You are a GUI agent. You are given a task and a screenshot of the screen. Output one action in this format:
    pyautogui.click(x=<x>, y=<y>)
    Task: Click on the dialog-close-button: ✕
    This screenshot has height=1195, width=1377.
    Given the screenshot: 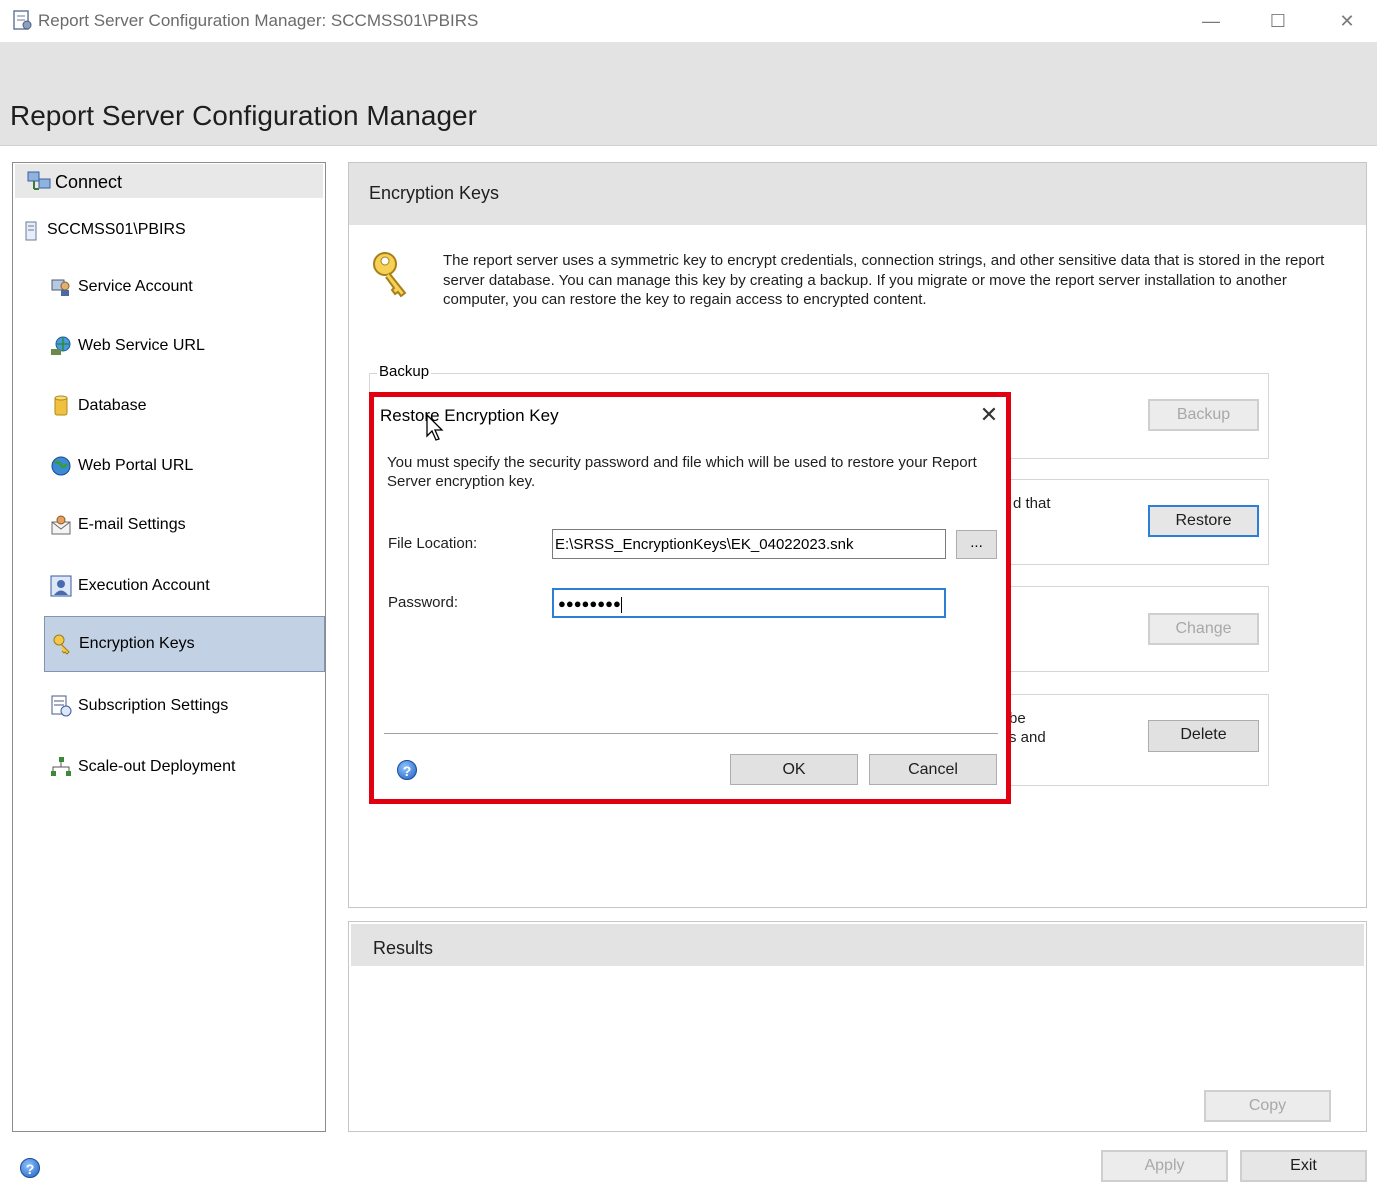 What is the action you would take?
    pyautogui.click(x=989, y=415)
    